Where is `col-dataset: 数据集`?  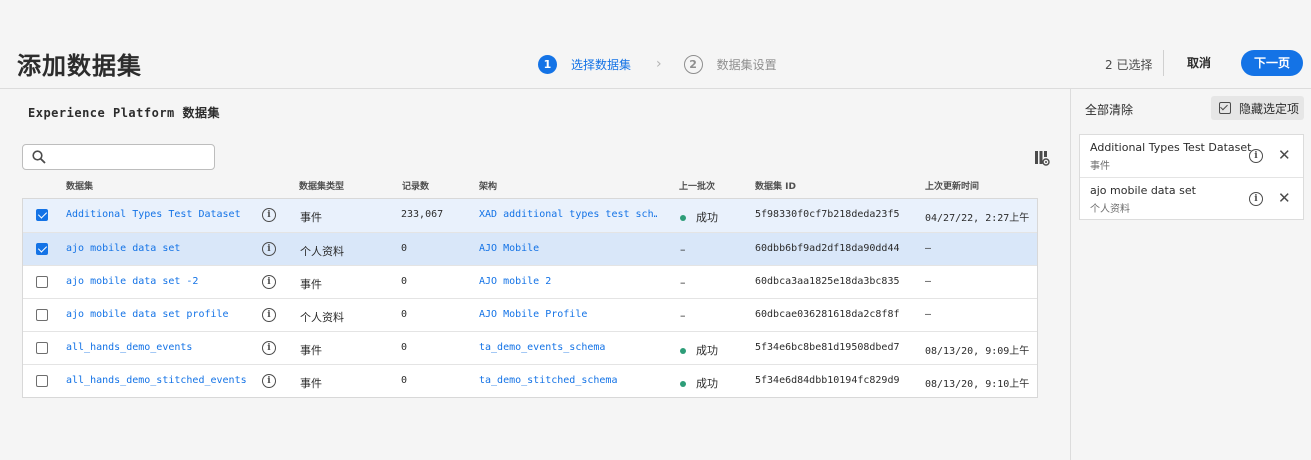
col-dataset: 数据集 is located at coordinates (79, 185).